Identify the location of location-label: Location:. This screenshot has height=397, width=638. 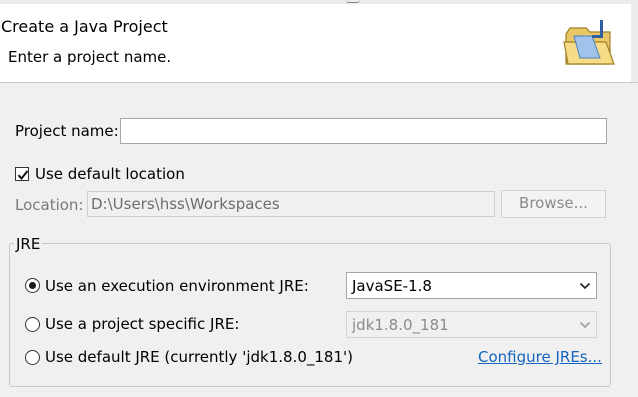
(49, 205).